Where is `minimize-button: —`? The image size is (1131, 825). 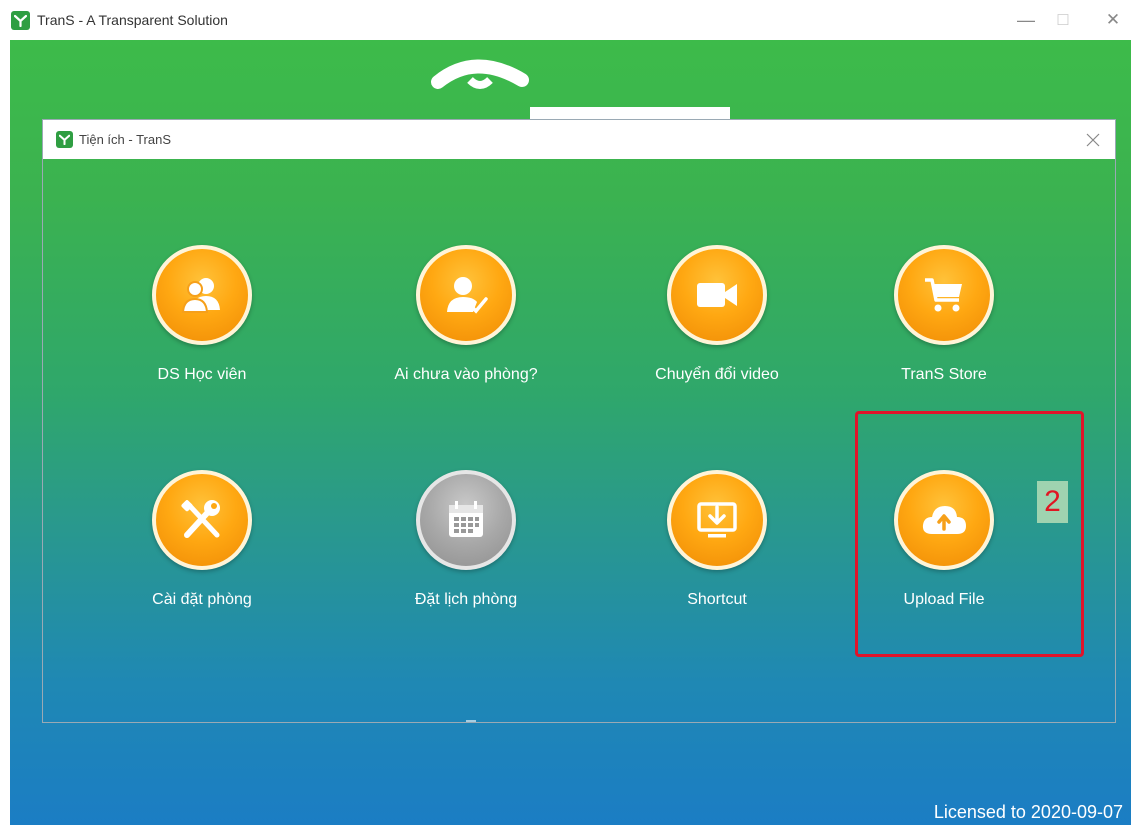 minimize-button: — is located at coordinates (1026, 20).